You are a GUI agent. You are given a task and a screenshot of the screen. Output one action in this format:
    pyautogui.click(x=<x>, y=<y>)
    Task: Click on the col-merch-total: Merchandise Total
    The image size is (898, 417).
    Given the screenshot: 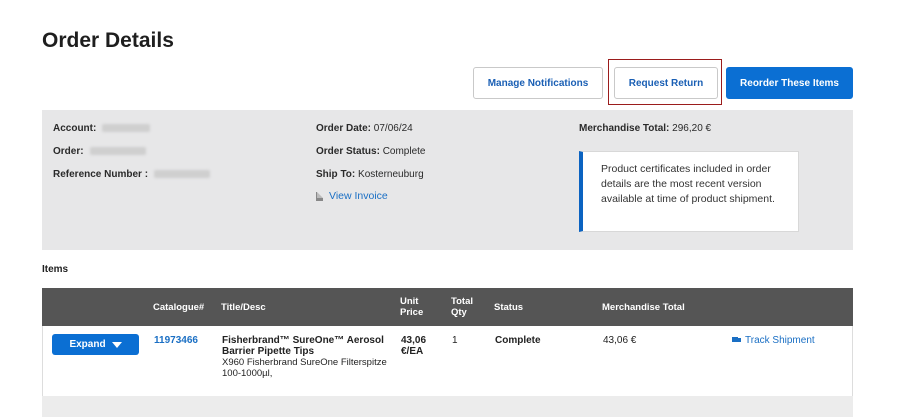 What is the action you would take?
    pyautogui.click(x=643, y=307)
    